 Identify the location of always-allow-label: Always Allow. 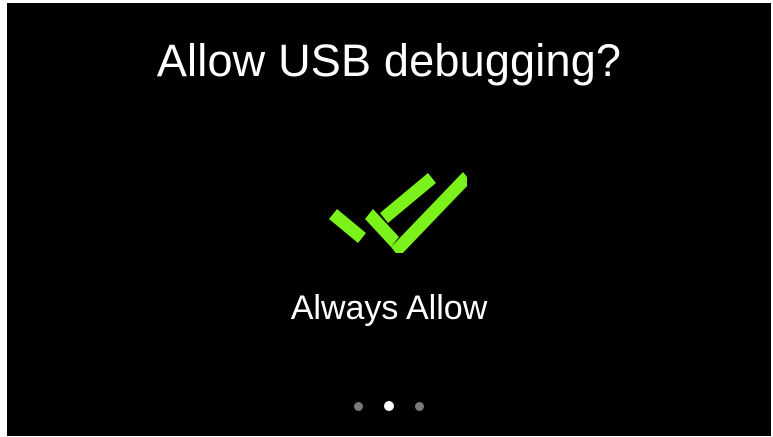
(389, 308).